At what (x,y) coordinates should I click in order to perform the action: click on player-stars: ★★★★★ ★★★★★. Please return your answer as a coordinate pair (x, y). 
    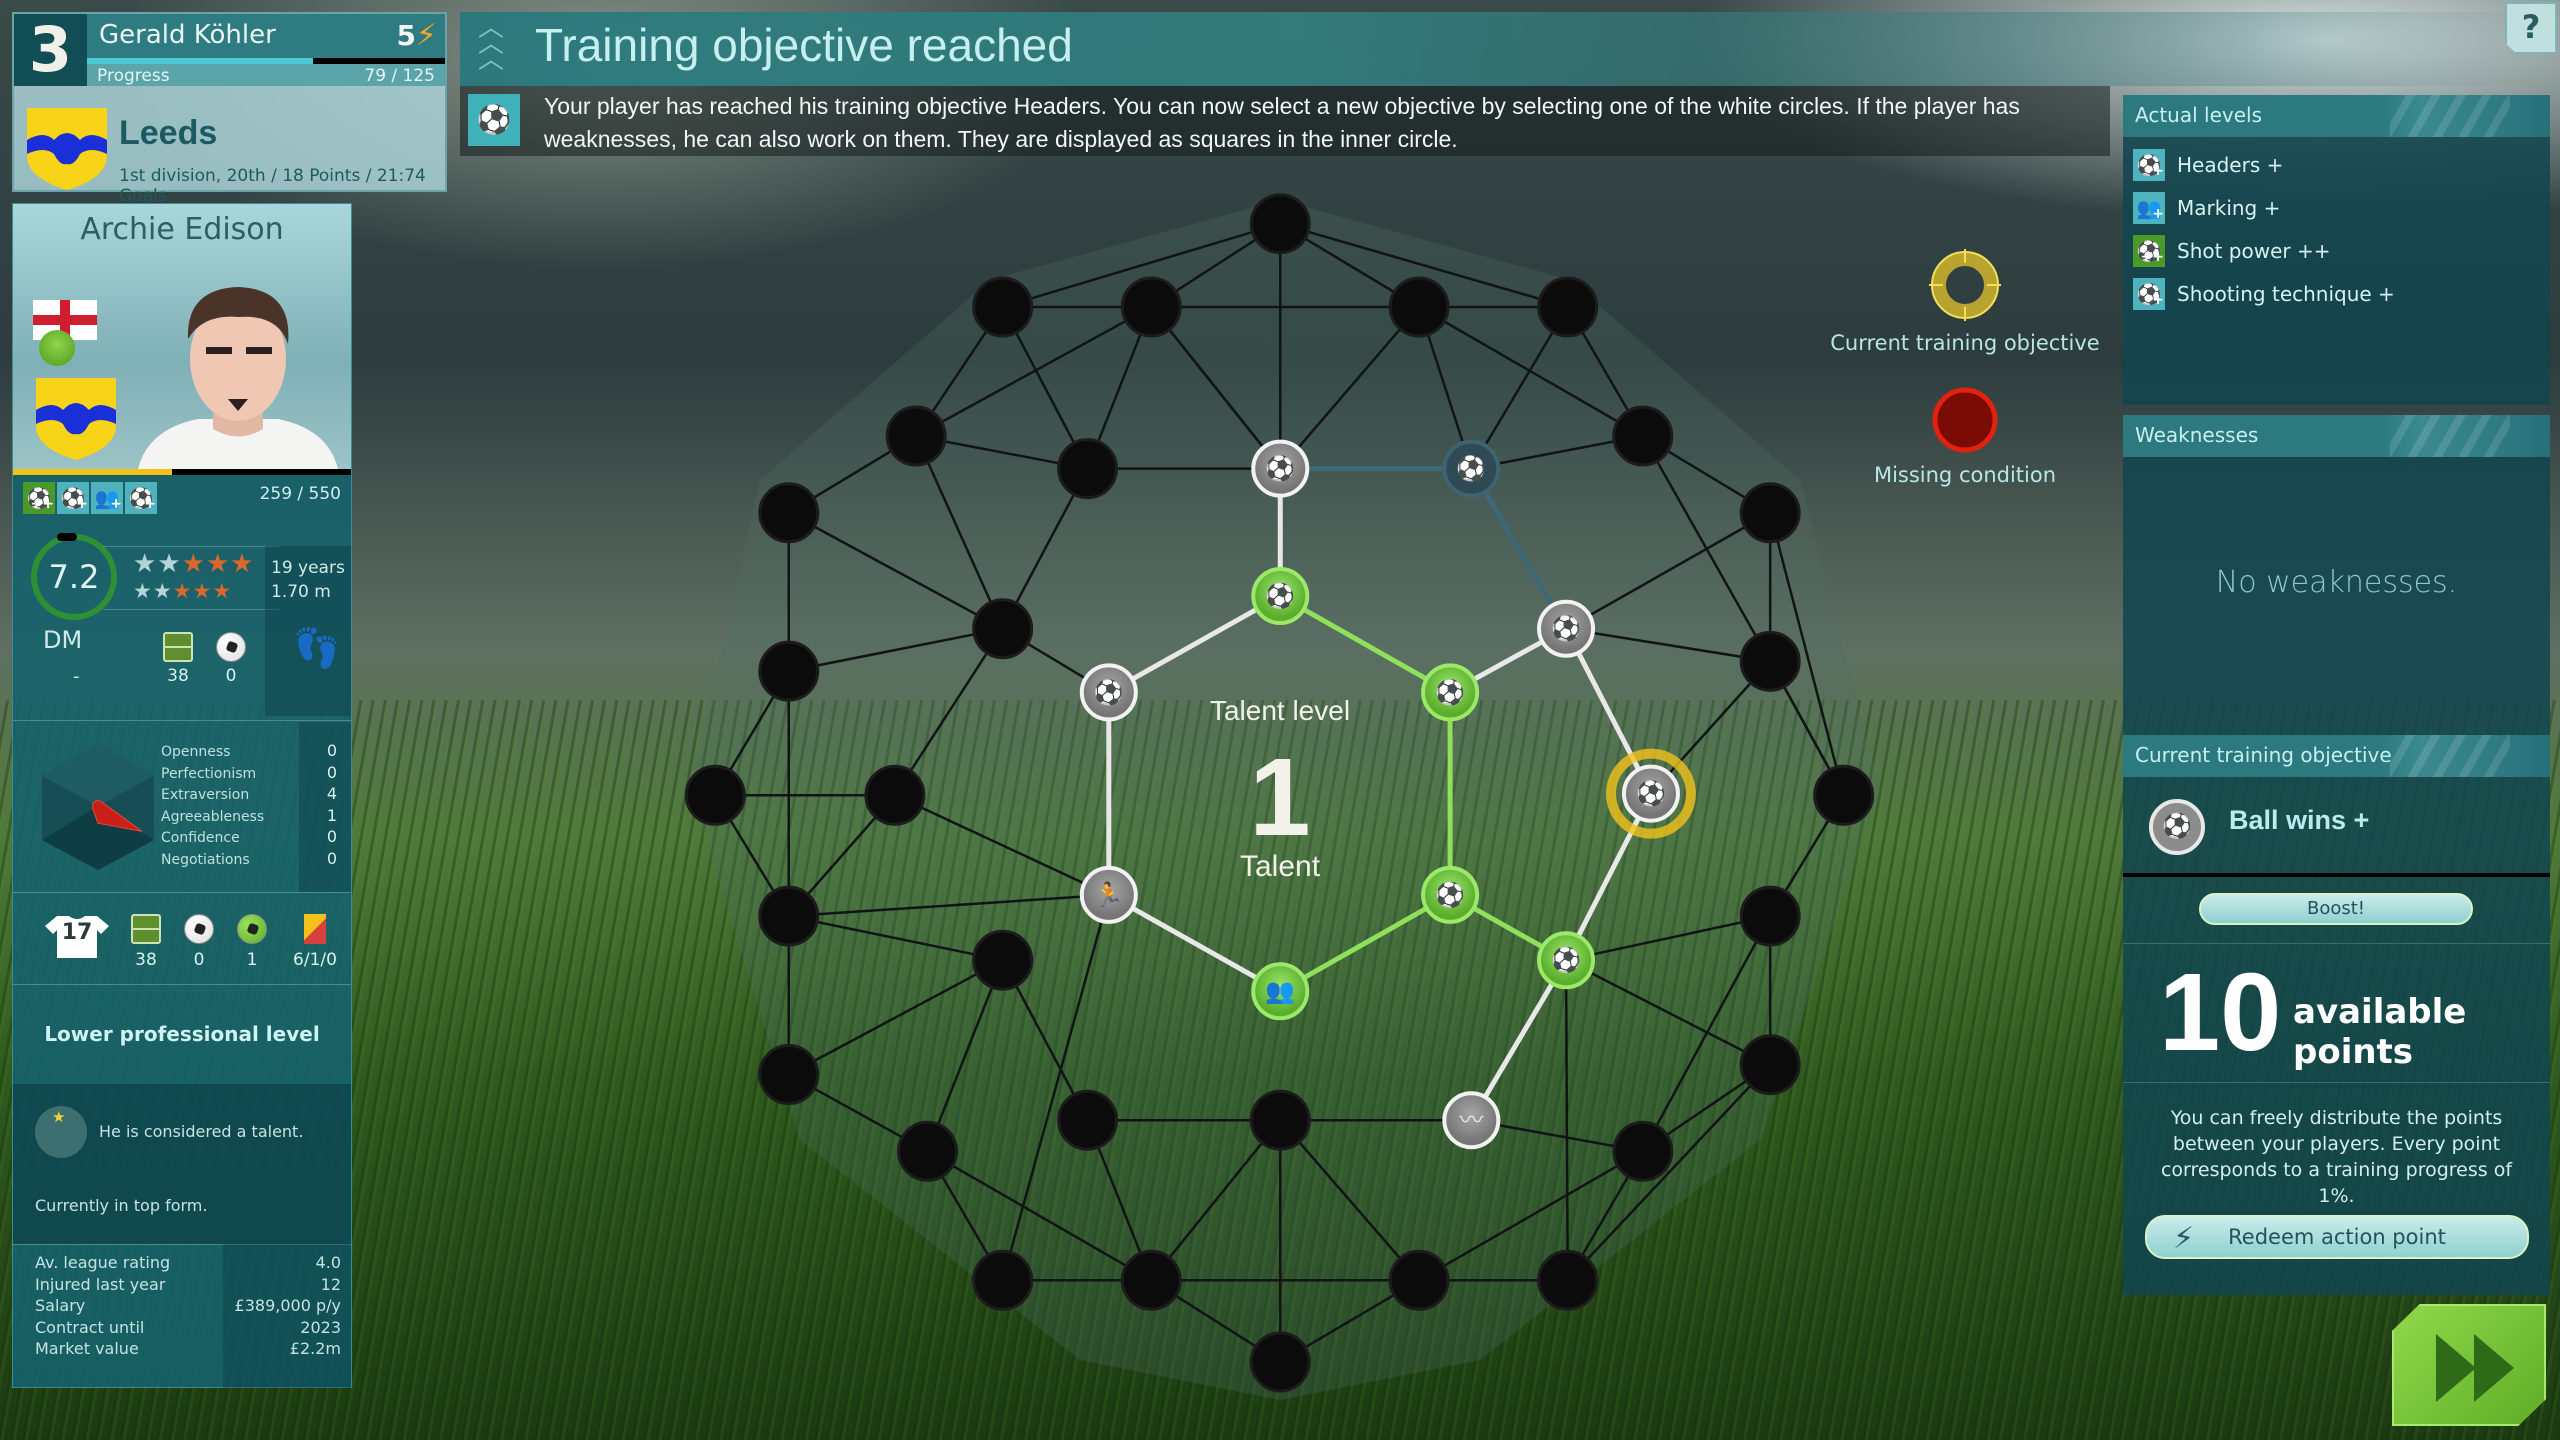
    Looking at the image, I should click on (191, 578).